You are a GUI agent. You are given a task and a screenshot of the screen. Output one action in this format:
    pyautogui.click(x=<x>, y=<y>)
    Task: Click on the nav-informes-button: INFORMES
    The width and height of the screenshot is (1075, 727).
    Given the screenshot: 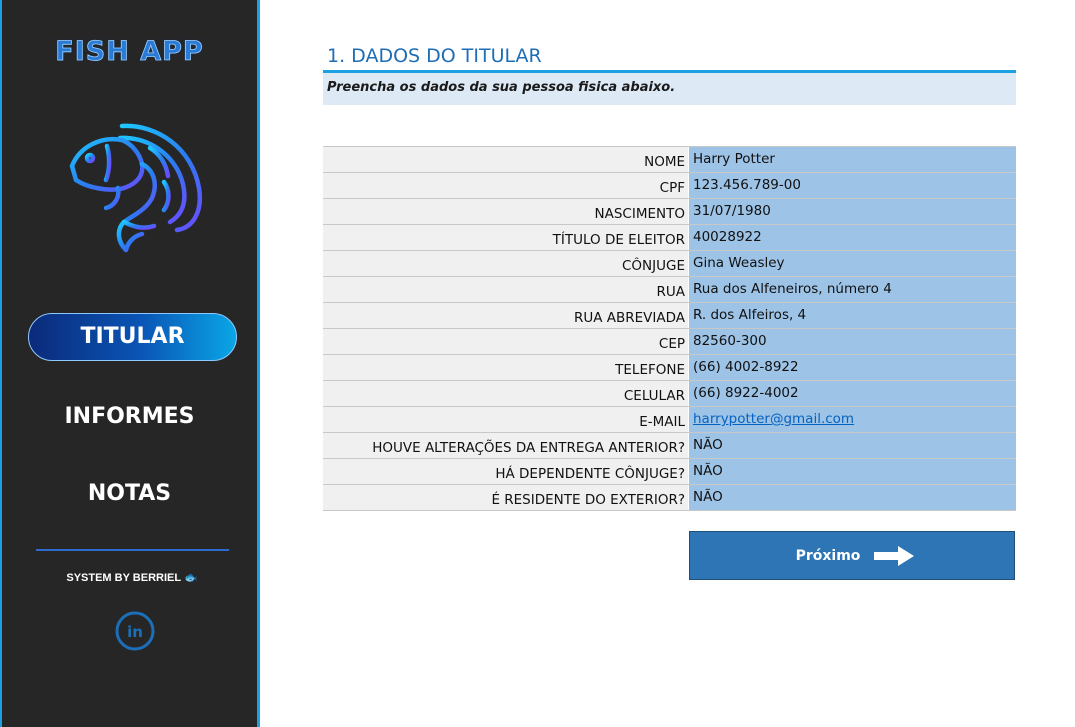 What is the action you would take?
    pyautogui.click(x=129, y=416)
    